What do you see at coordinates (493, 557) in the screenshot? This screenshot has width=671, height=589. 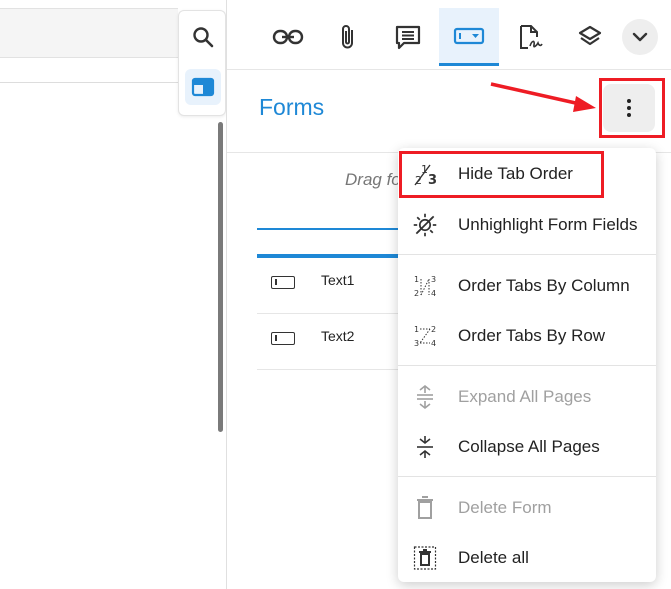 I see `menu-item-label: Delete all` at bounding box center [493, 557].